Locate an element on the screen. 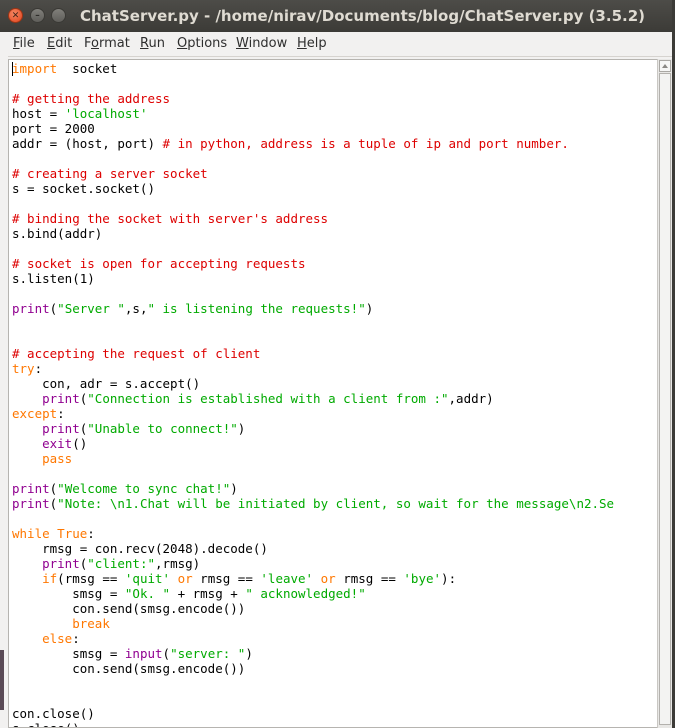 This screenshot has width=675, height=728. code-line: s = socket.socket() is located at coordinates (313, 188).